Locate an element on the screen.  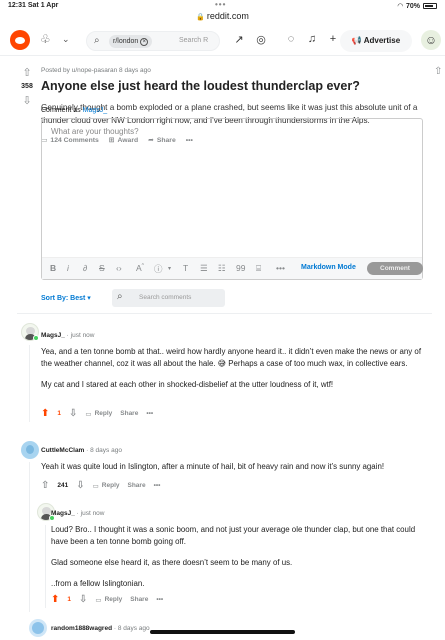
scroll-up-icon: ⇧ is located at coordinates (438, 71).